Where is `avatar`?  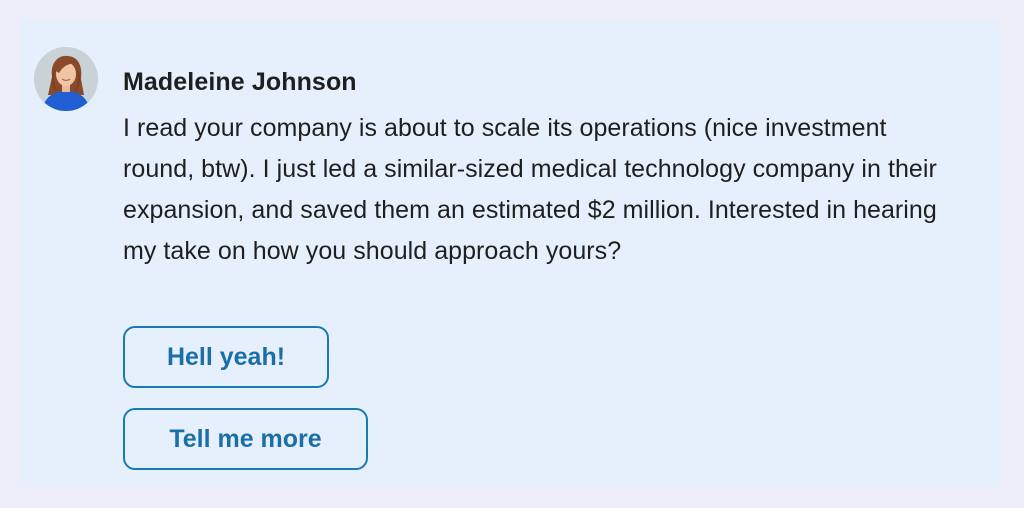
avatar is located at coordinates (66, 79).